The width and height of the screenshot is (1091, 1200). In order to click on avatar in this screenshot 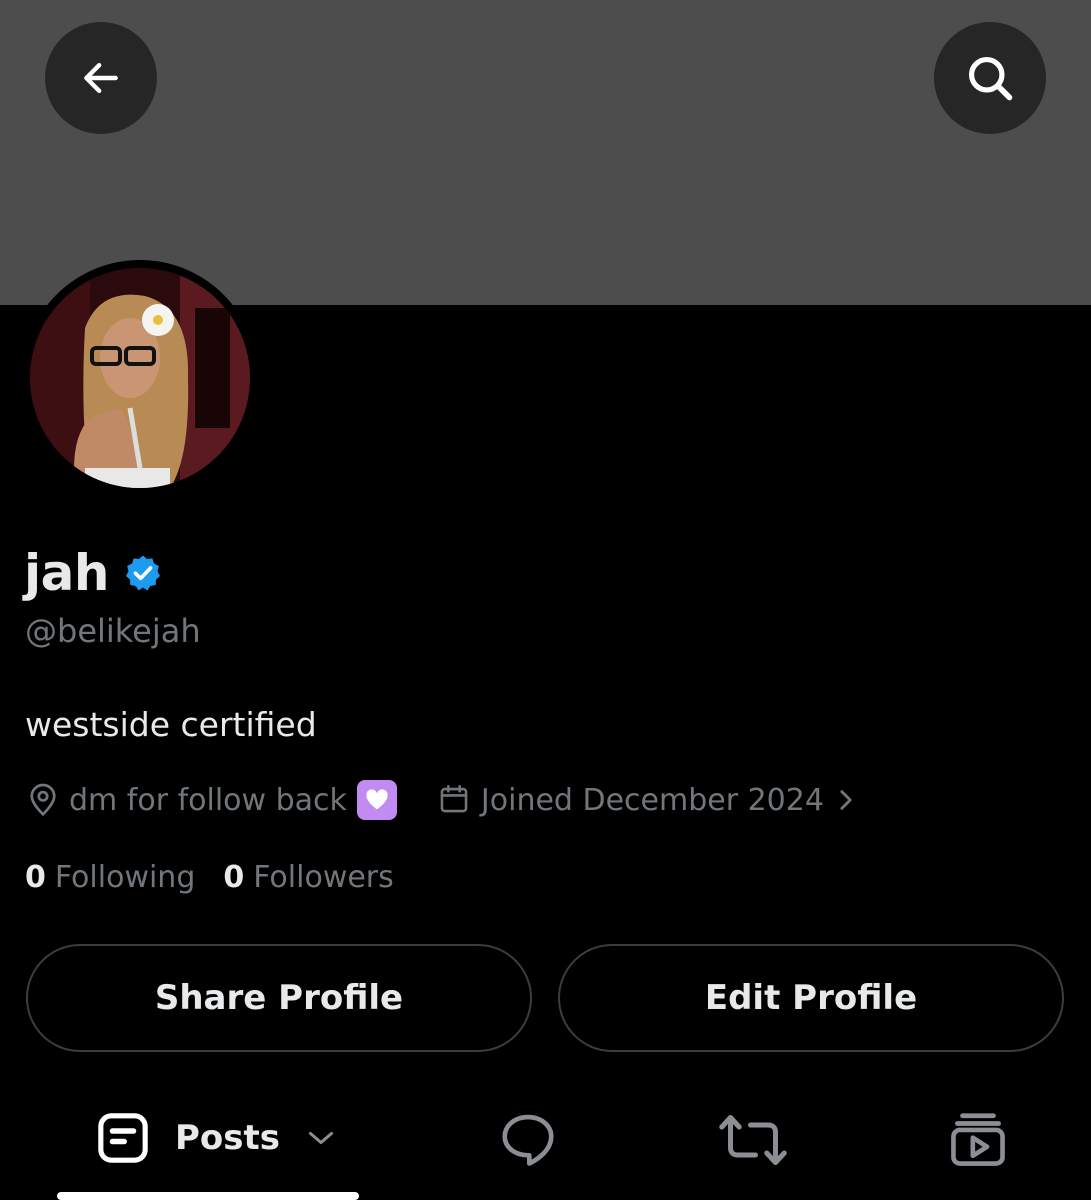, I will do `click(140, 378)`.